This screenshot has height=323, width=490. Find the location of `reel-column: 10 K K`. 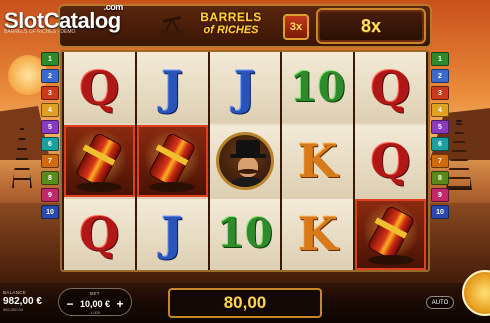

reel-column: 10 K K is located at coordinates (318, 161).